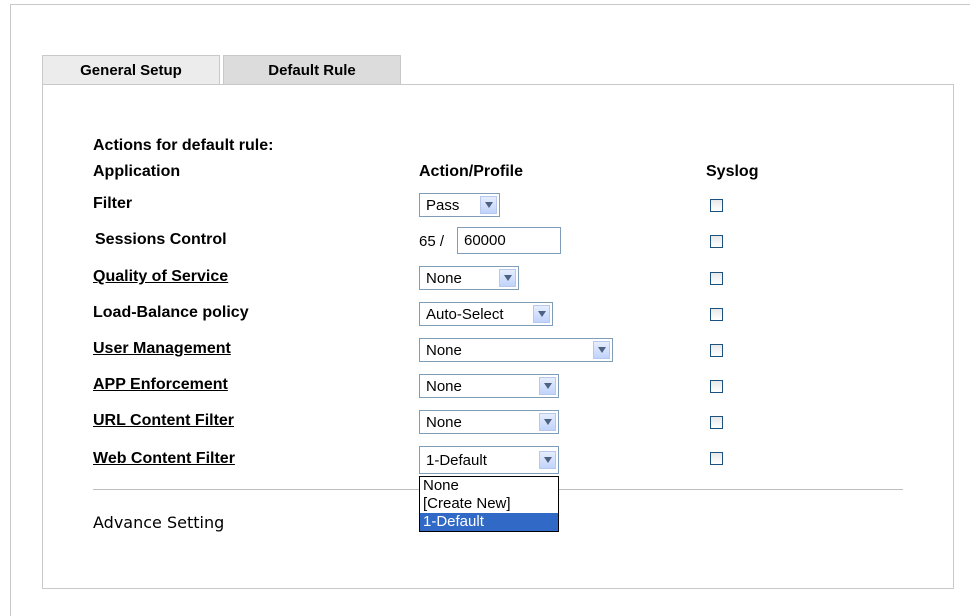  I want to click on syslog-checkbox-app-enforcement, so click(716, 386).